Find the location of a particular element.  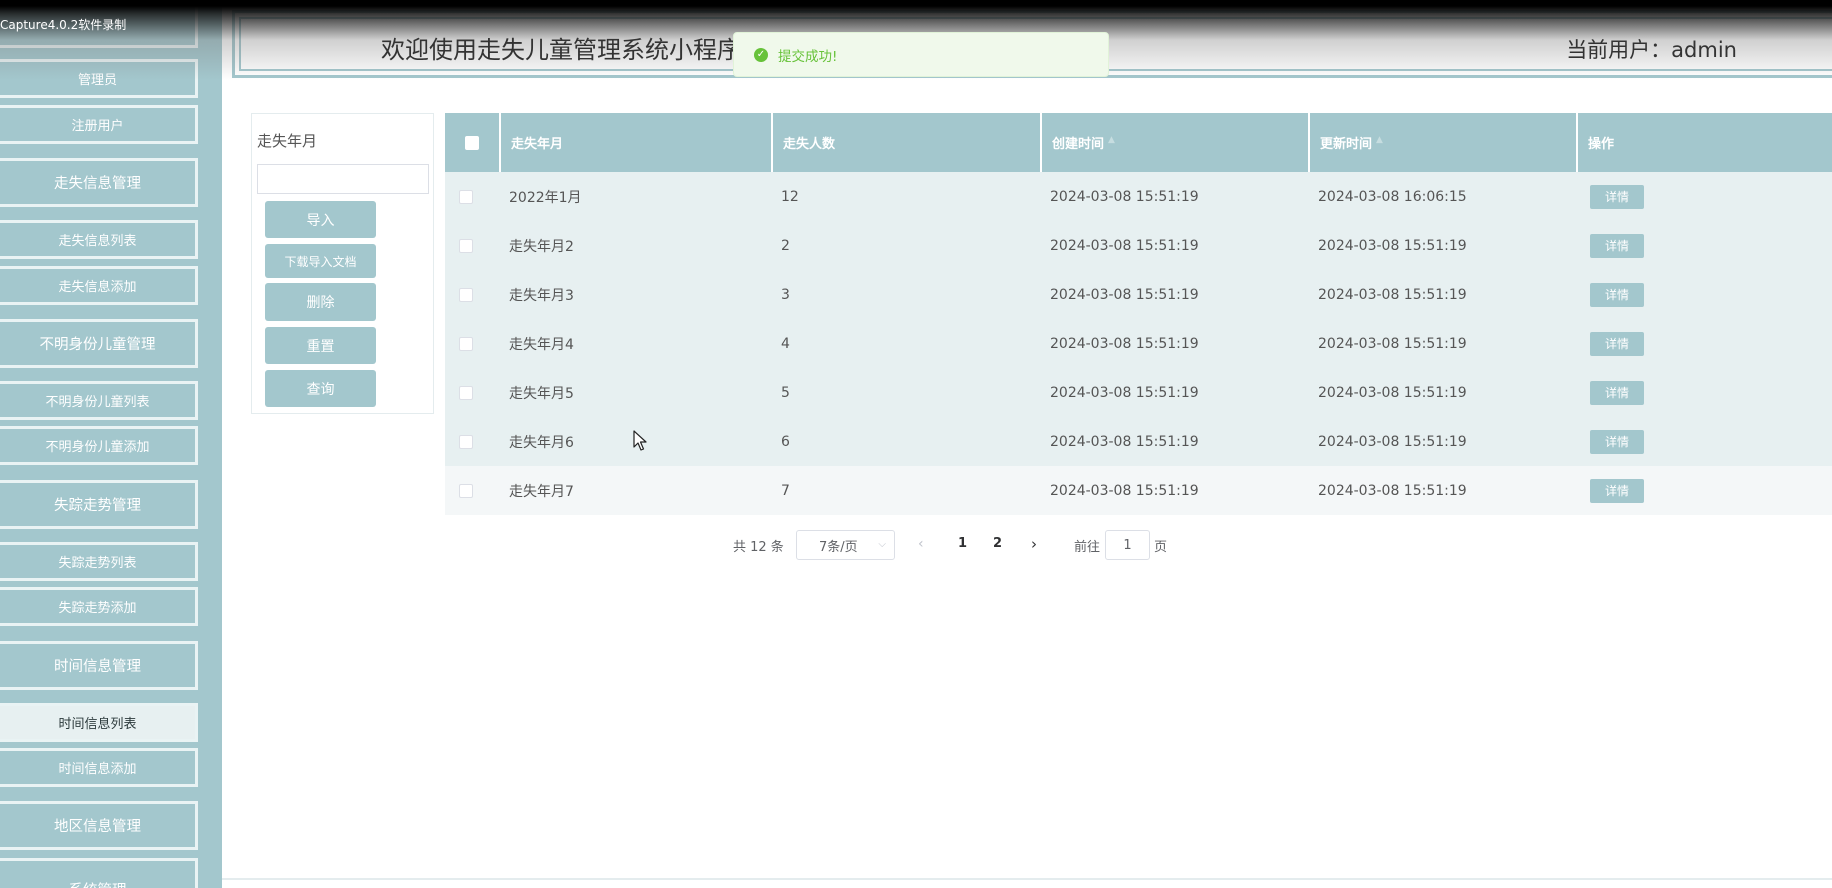

header-created-label: 创建时间 is located at coordinates (1078, 144).